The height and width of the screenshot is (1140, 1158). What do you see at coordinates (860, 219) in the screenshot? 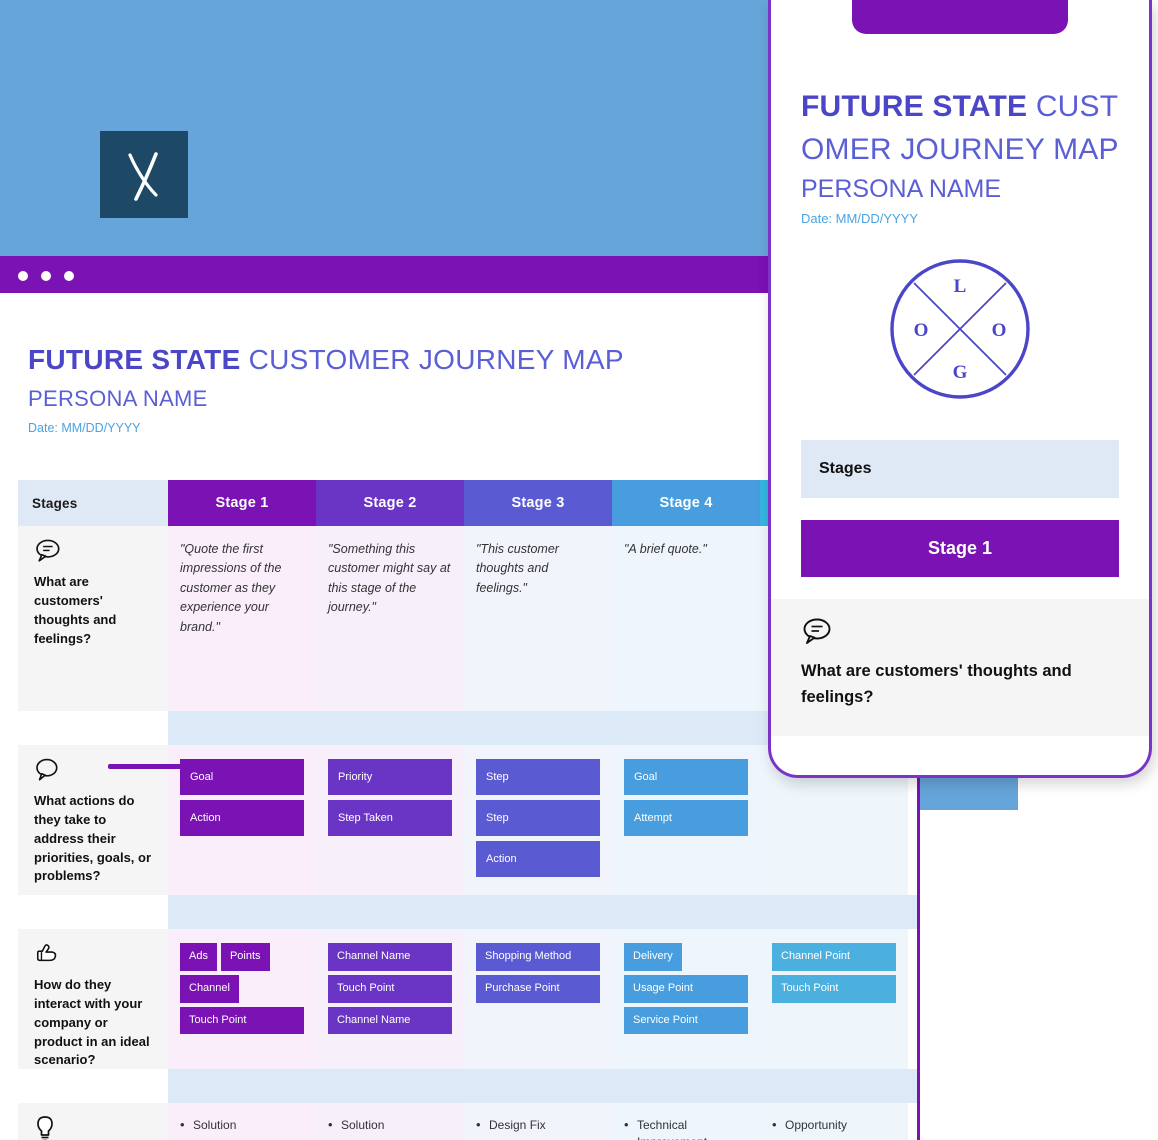
I see `phone-document-date: Date: MM/DD/YYYY` at bounding box center [860, 219].